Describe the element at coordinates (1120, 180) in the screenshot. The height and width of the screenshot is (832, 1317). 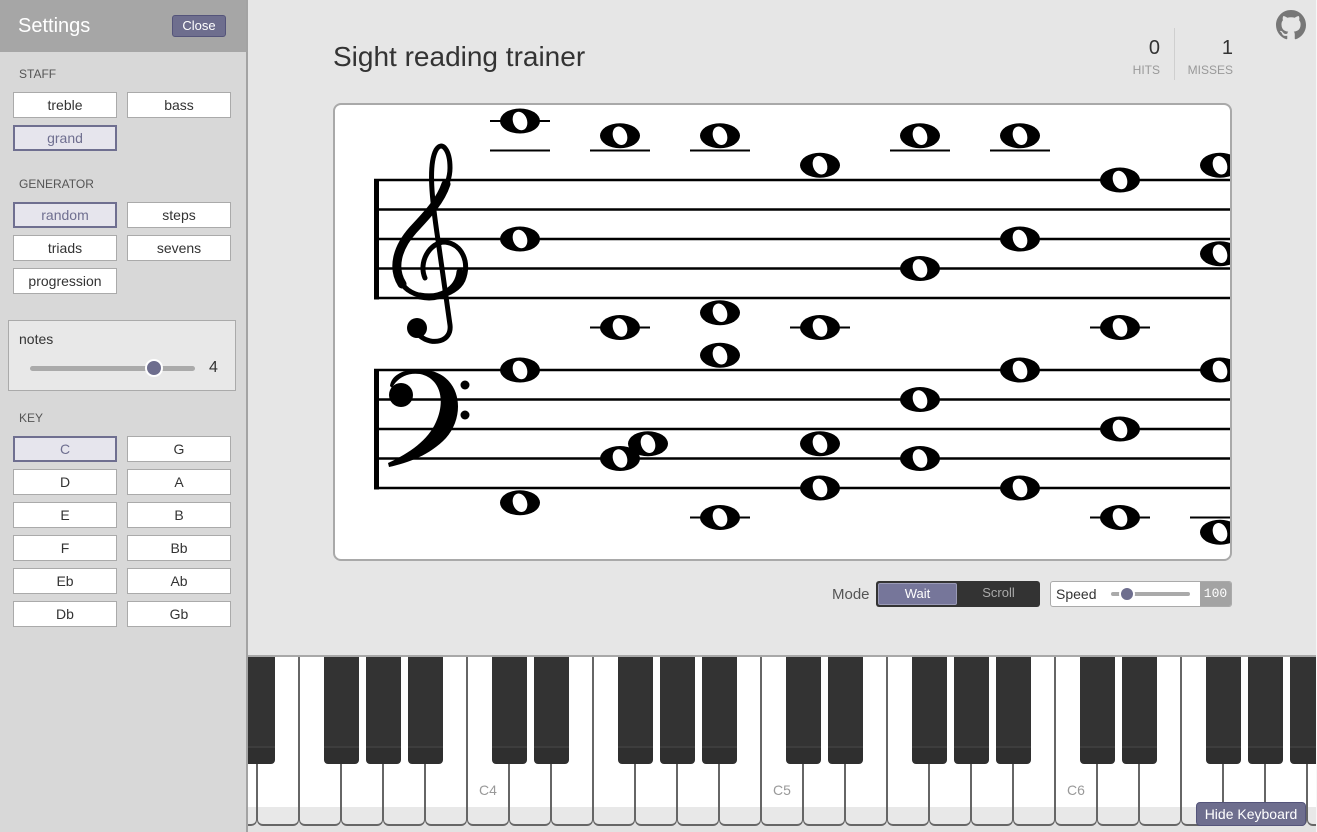
I see `note-head-F5` at that location.